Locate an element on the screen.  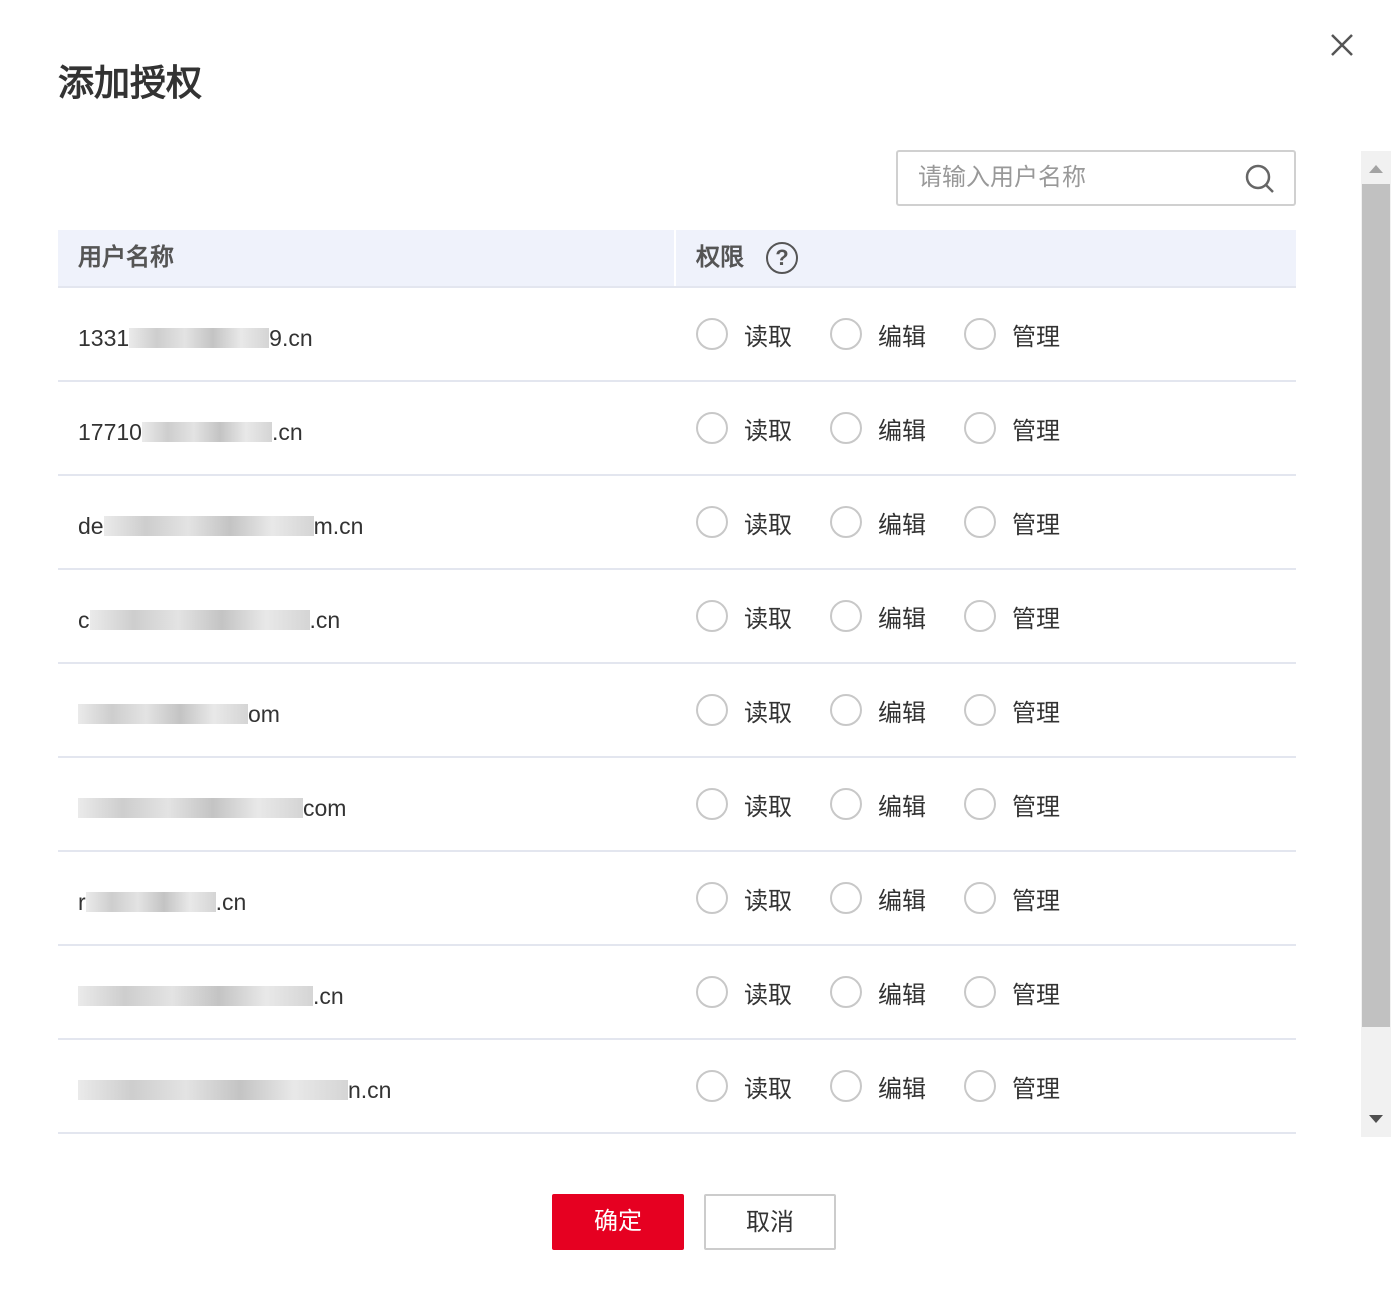
table-row: c .cn 读取 编辑 管理 is located at coordinates (677, 617).